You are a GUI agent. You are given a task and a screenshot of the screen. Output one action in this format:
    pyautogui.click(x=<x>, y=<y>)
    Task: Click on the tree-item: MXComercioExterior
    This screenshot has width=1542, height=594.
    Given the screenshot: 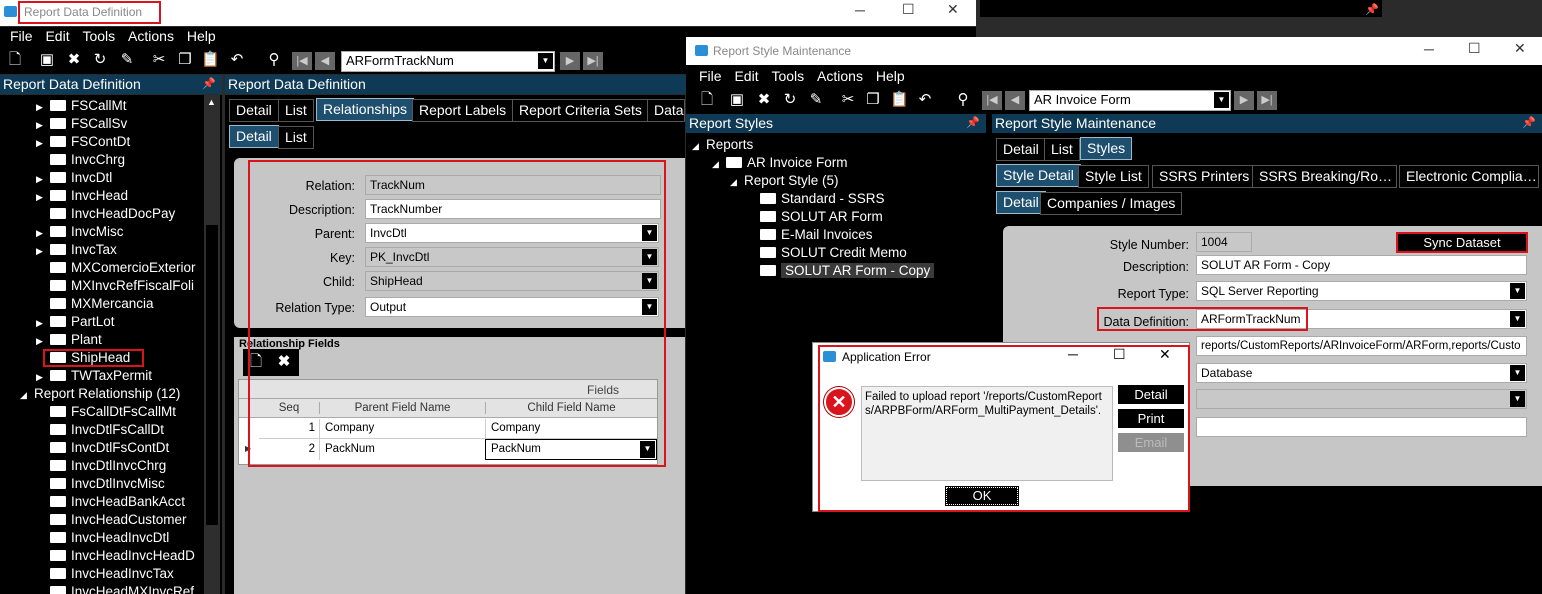 What is the action you would take?
    pyautogui.click(x=116, y=268)
    